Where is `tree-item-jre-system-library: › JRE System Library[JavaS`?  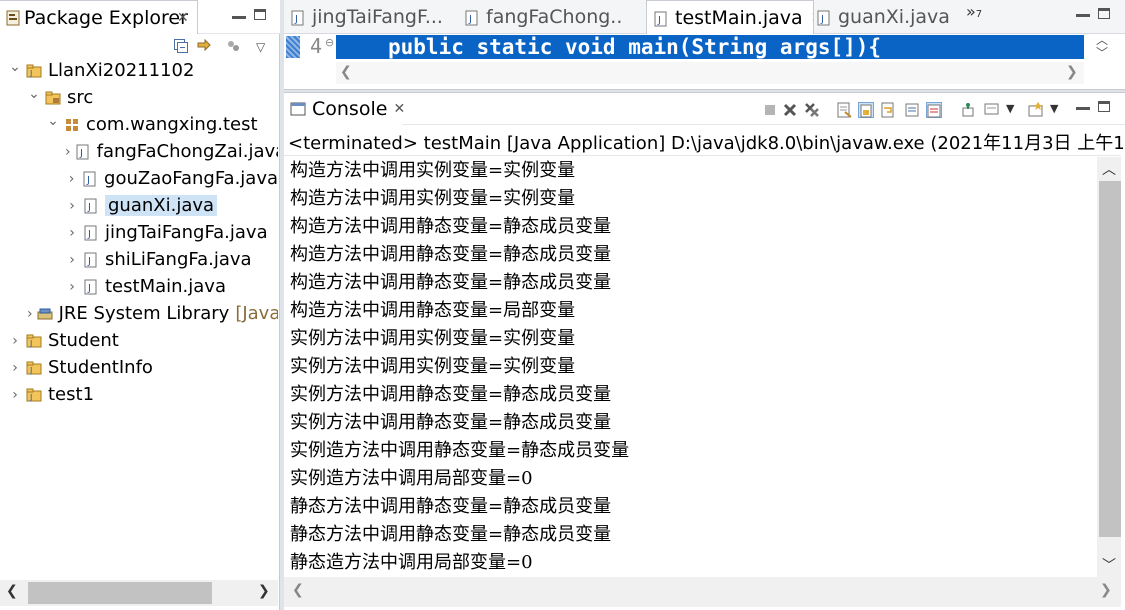 tree-item-jre-system-library: › JRE System Library[JavaS is located at coordinates (139, 313).